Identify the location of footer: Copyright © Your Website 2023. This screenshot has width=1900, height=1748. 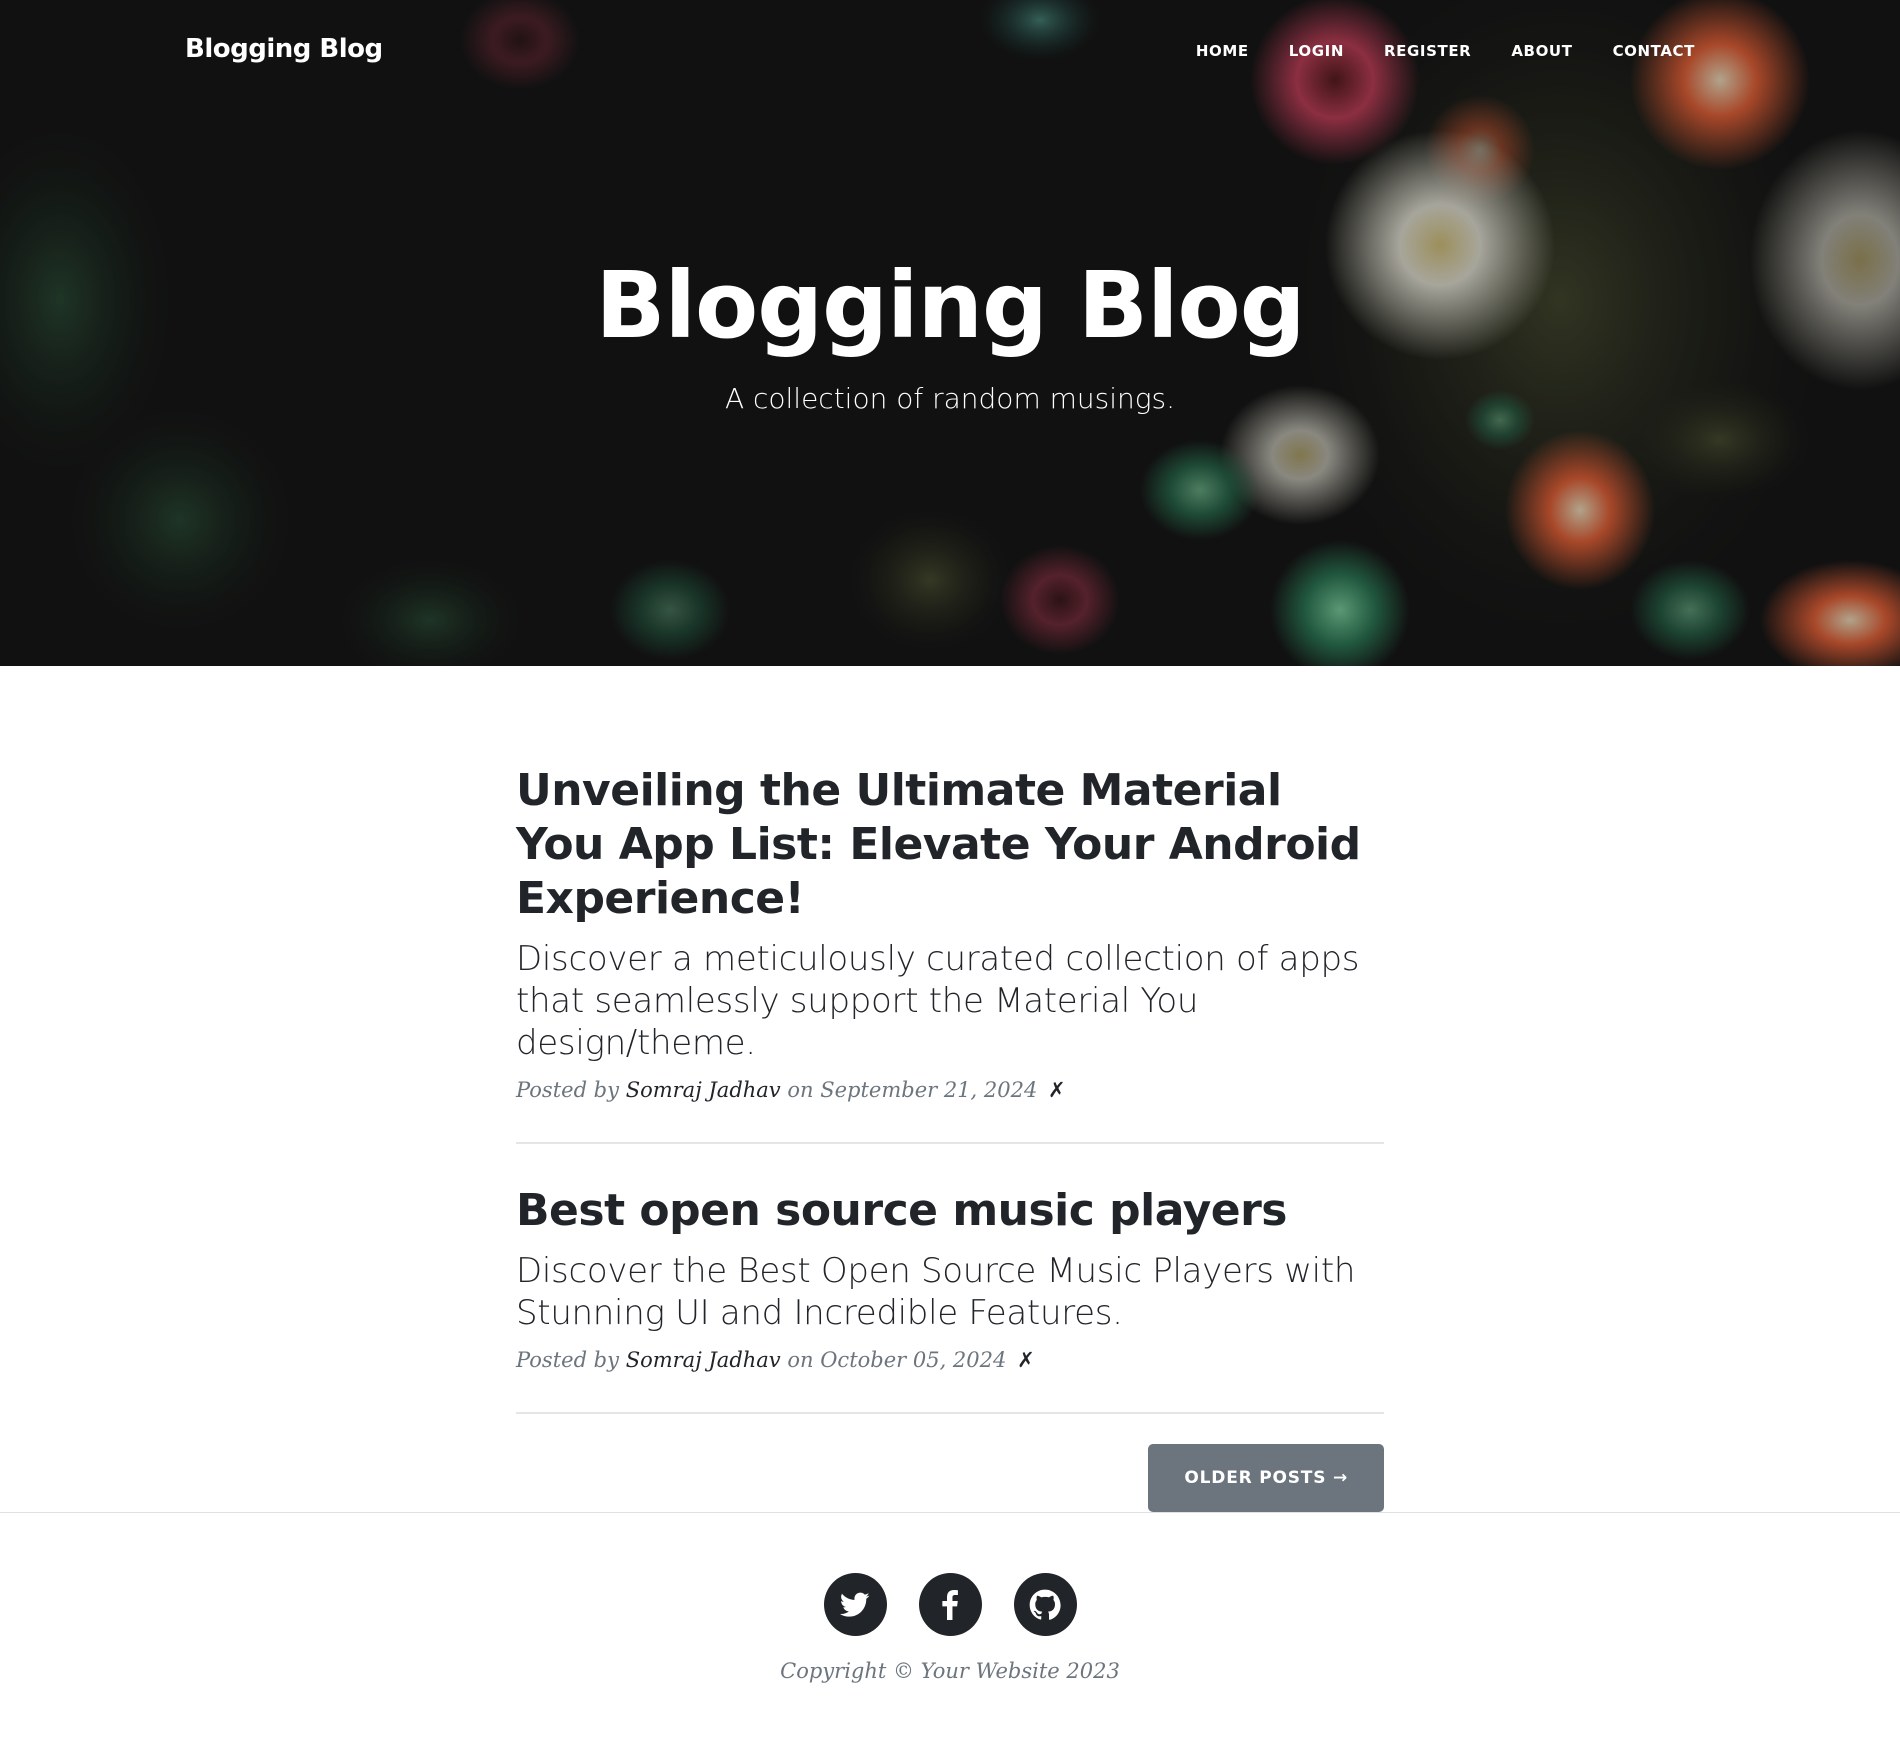
(950, 1630).